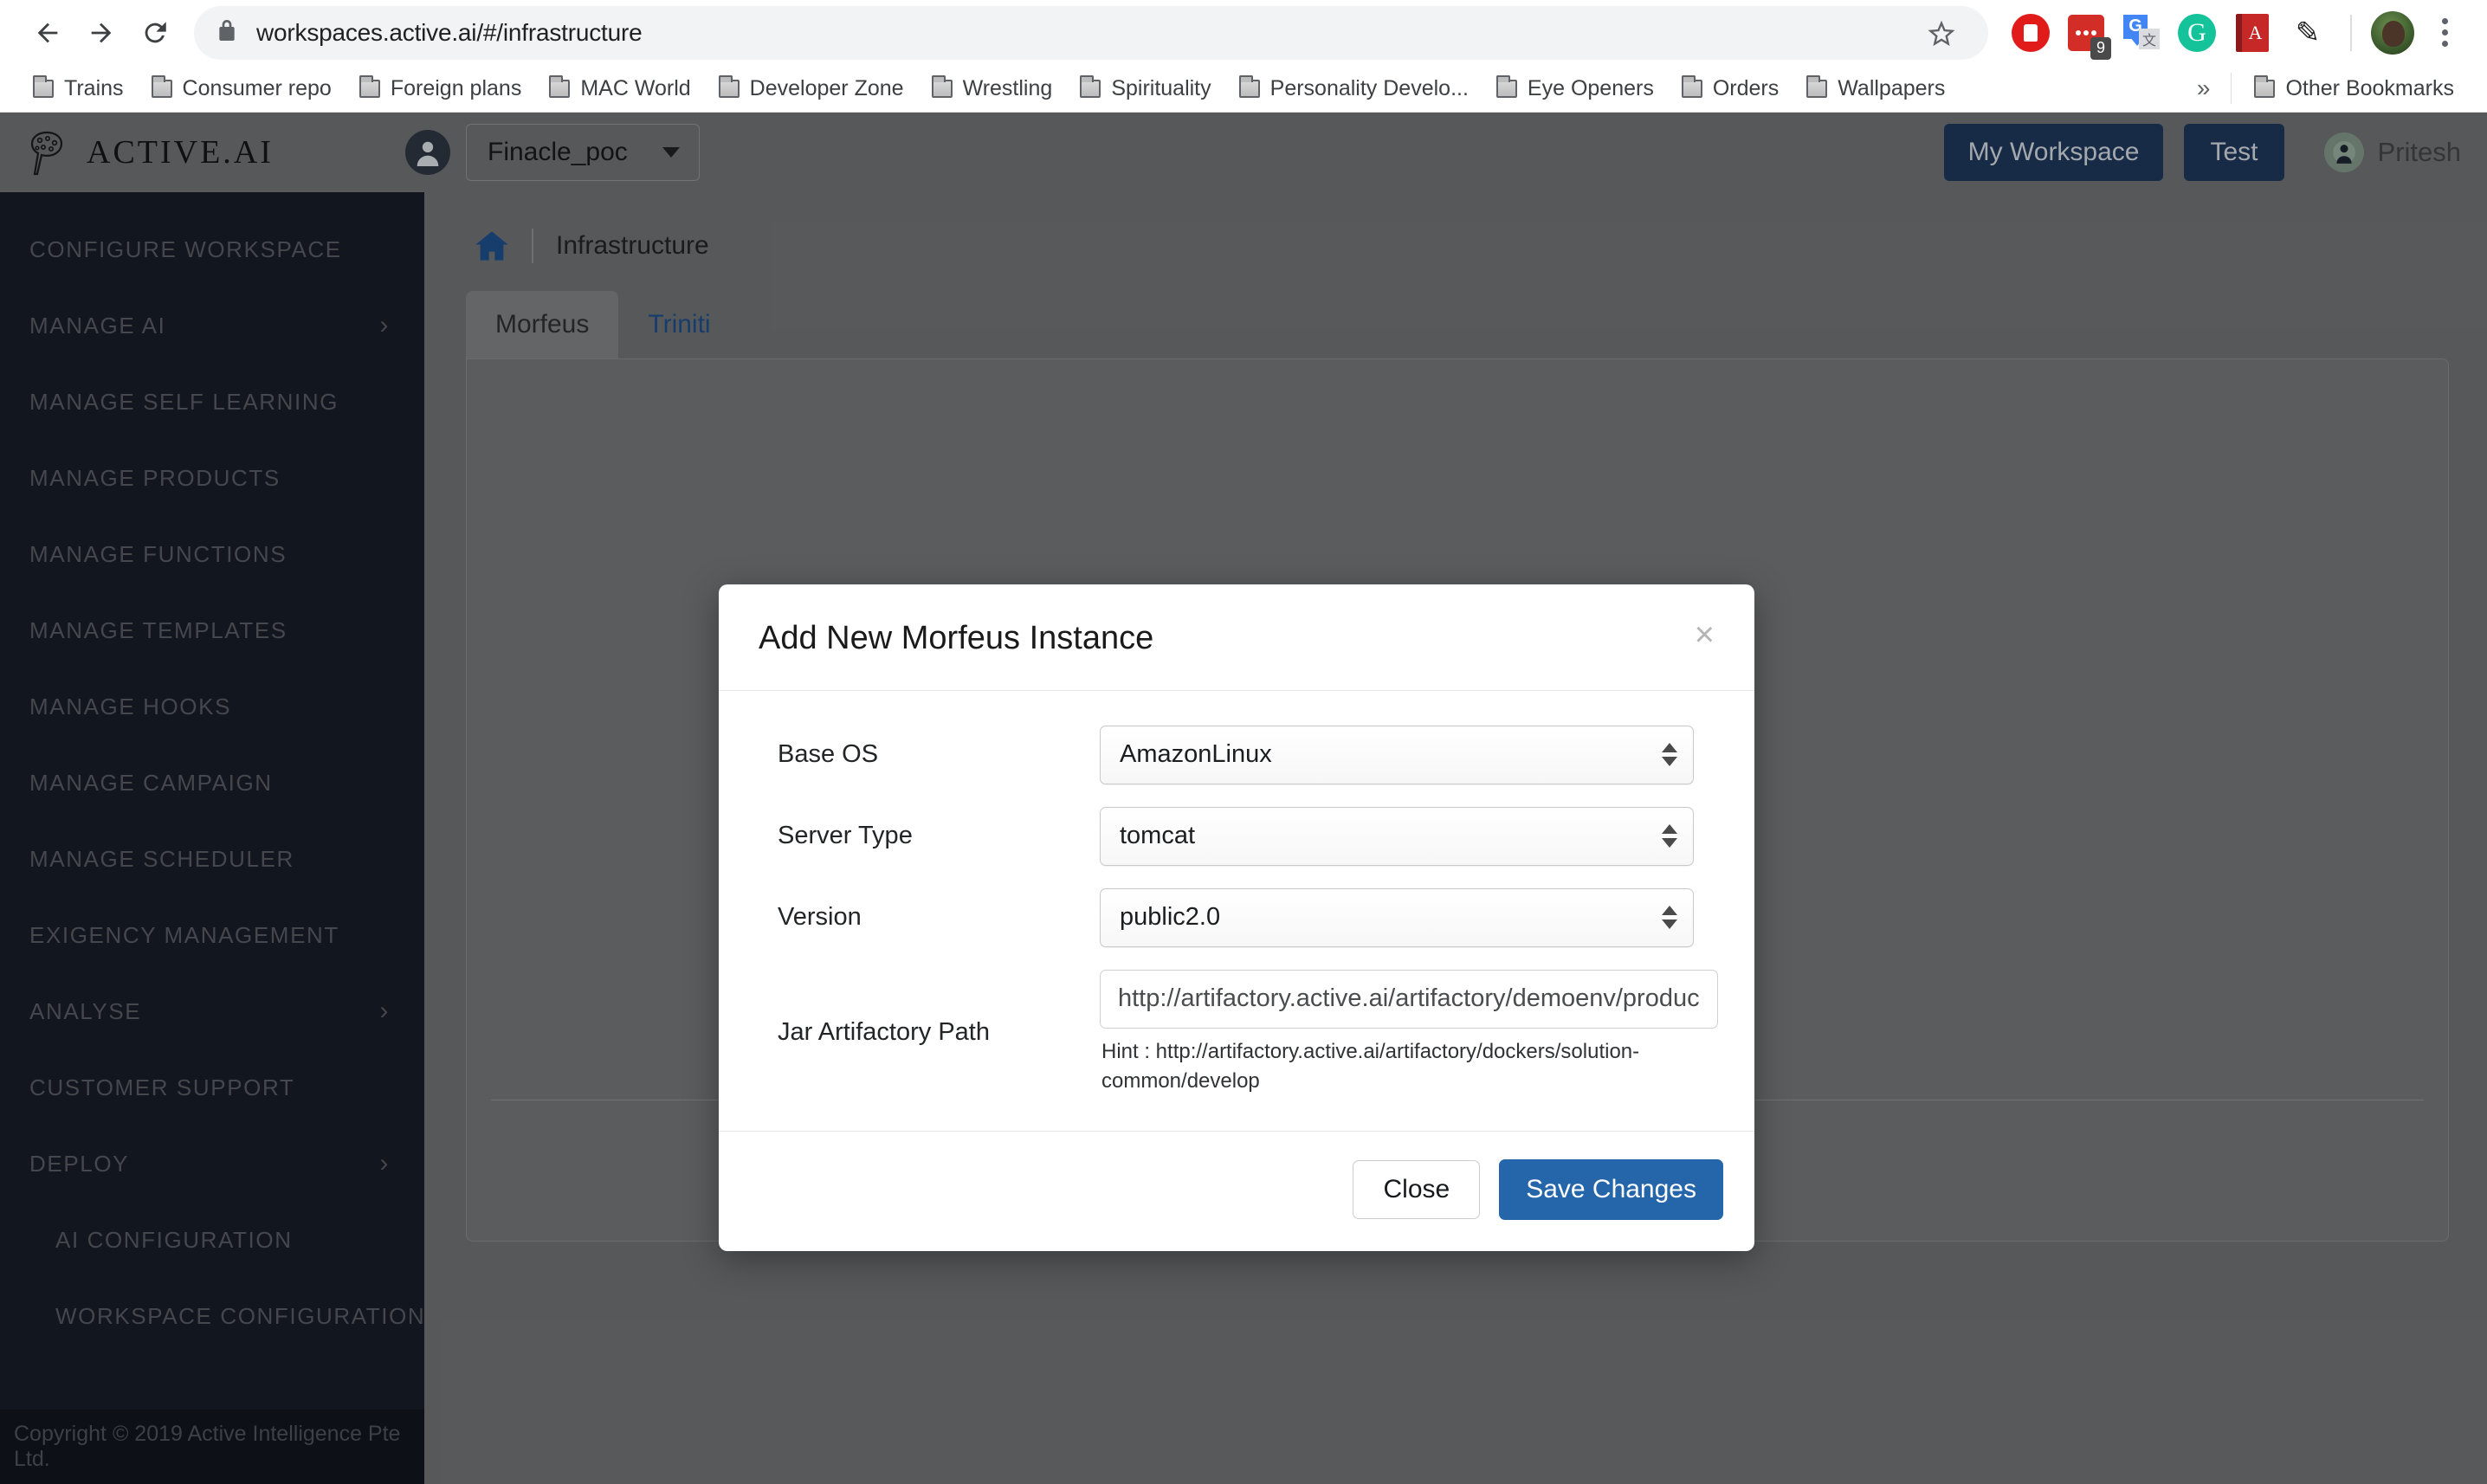 The width and height of the screenshot is (2487, 1484). Describe the element at coordinates (1941, 33) in the screenshot. I see `bookmark-star-icon` at that location.